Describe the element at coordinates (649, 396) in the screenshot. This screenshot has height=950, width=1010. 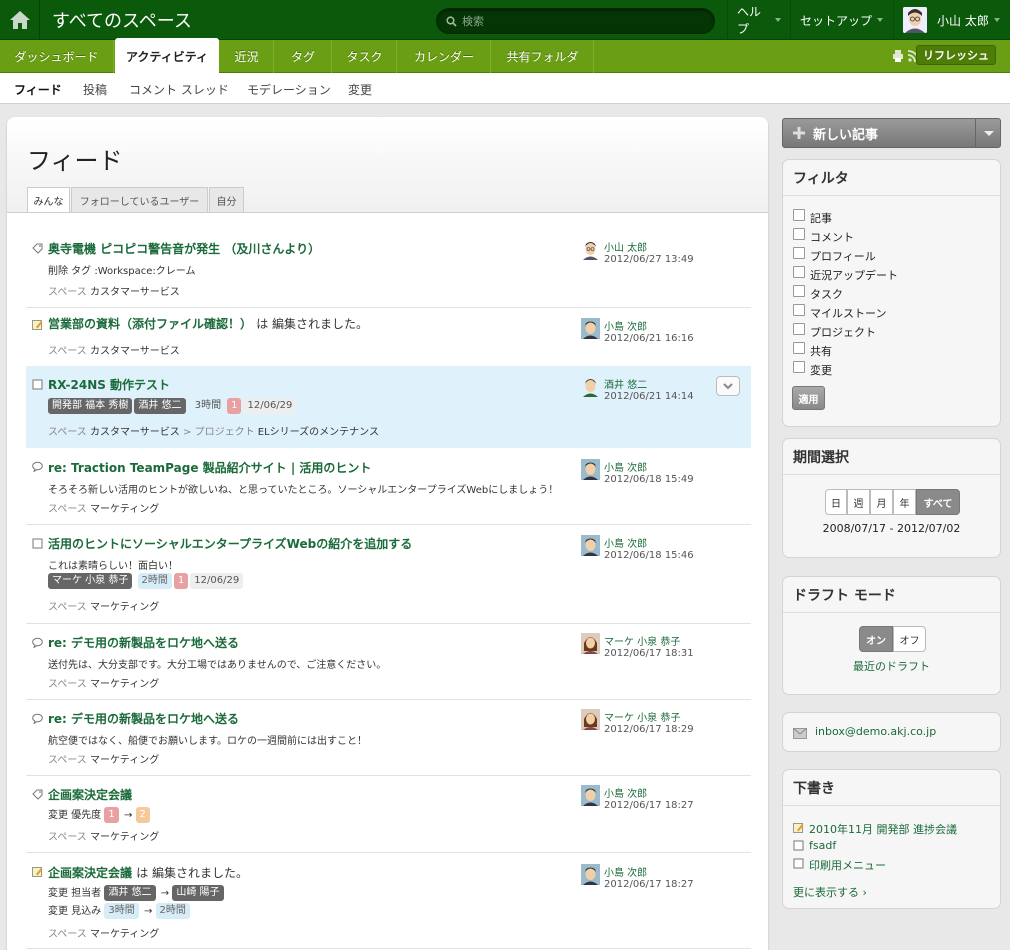
I see `post-date: 2012/06/21 14:14` at that location.